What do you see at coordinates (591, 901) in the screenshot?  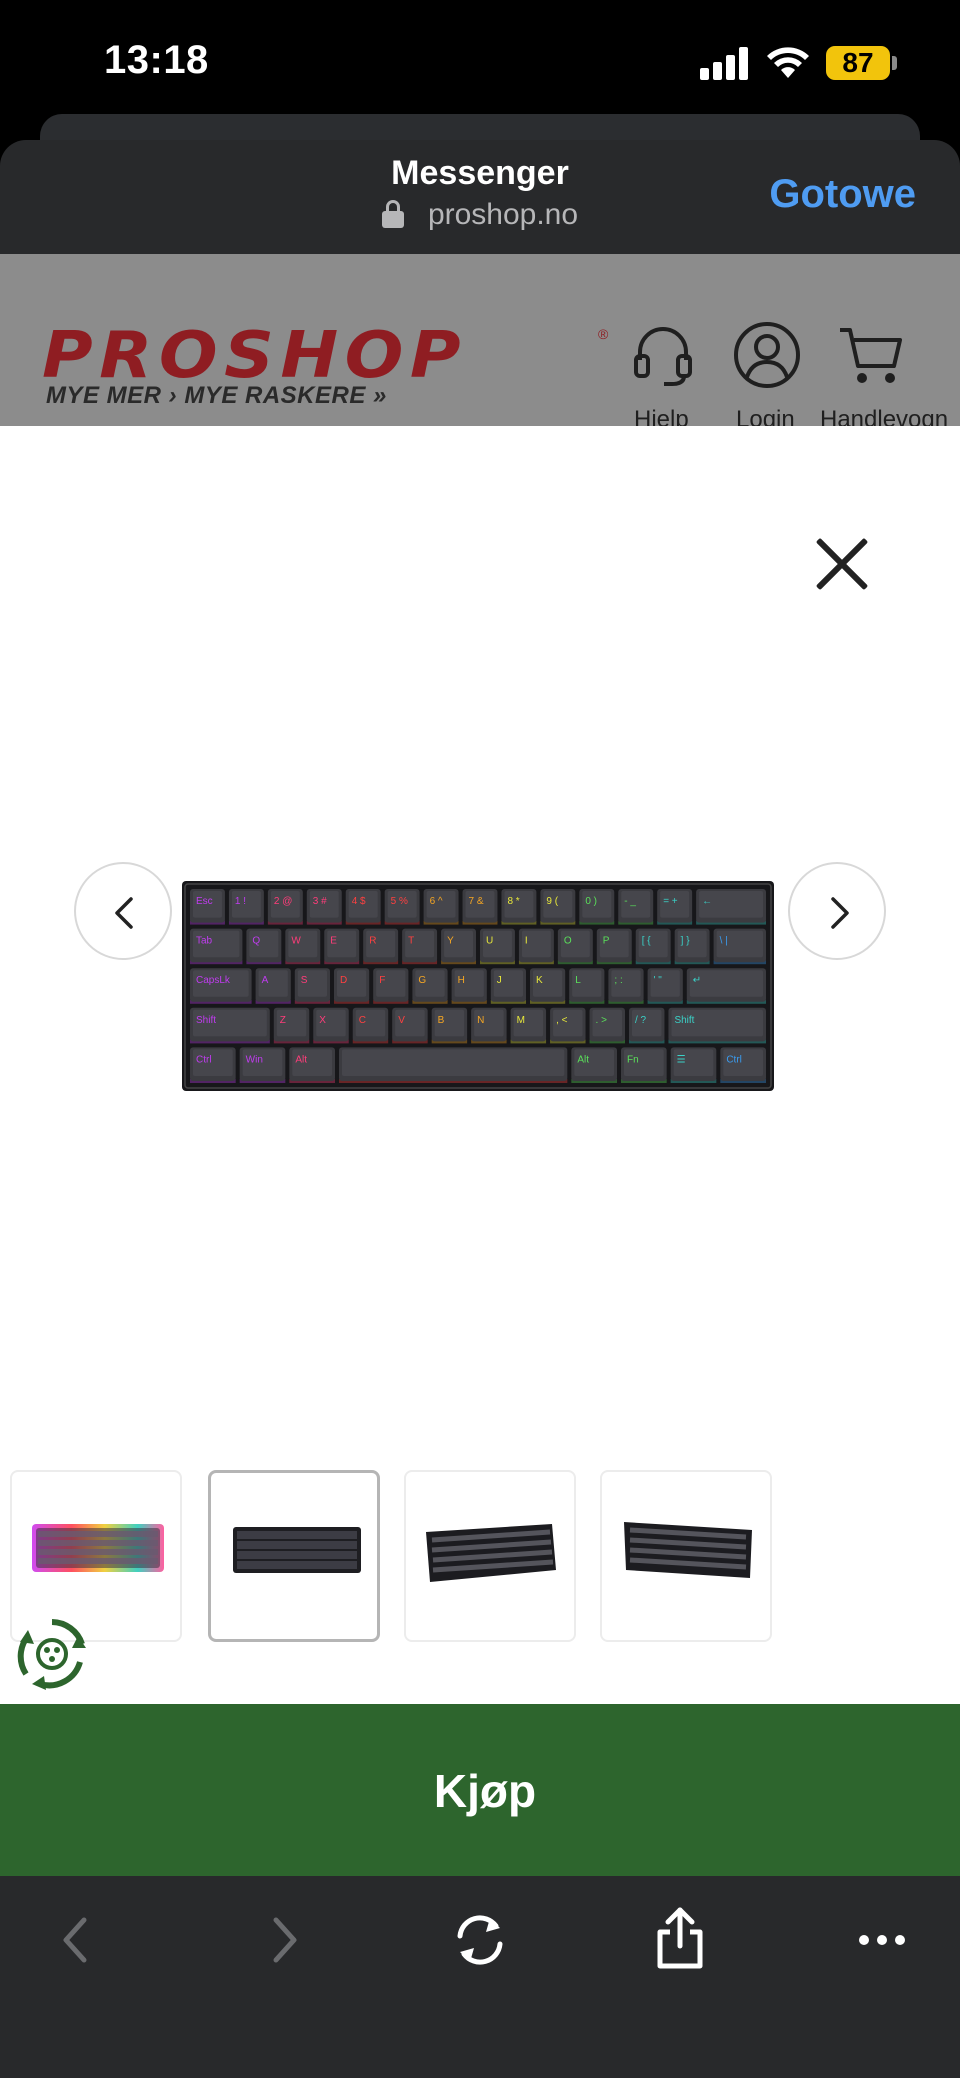 I see `svg-text: 0 )` at bounding box center [591, 901].